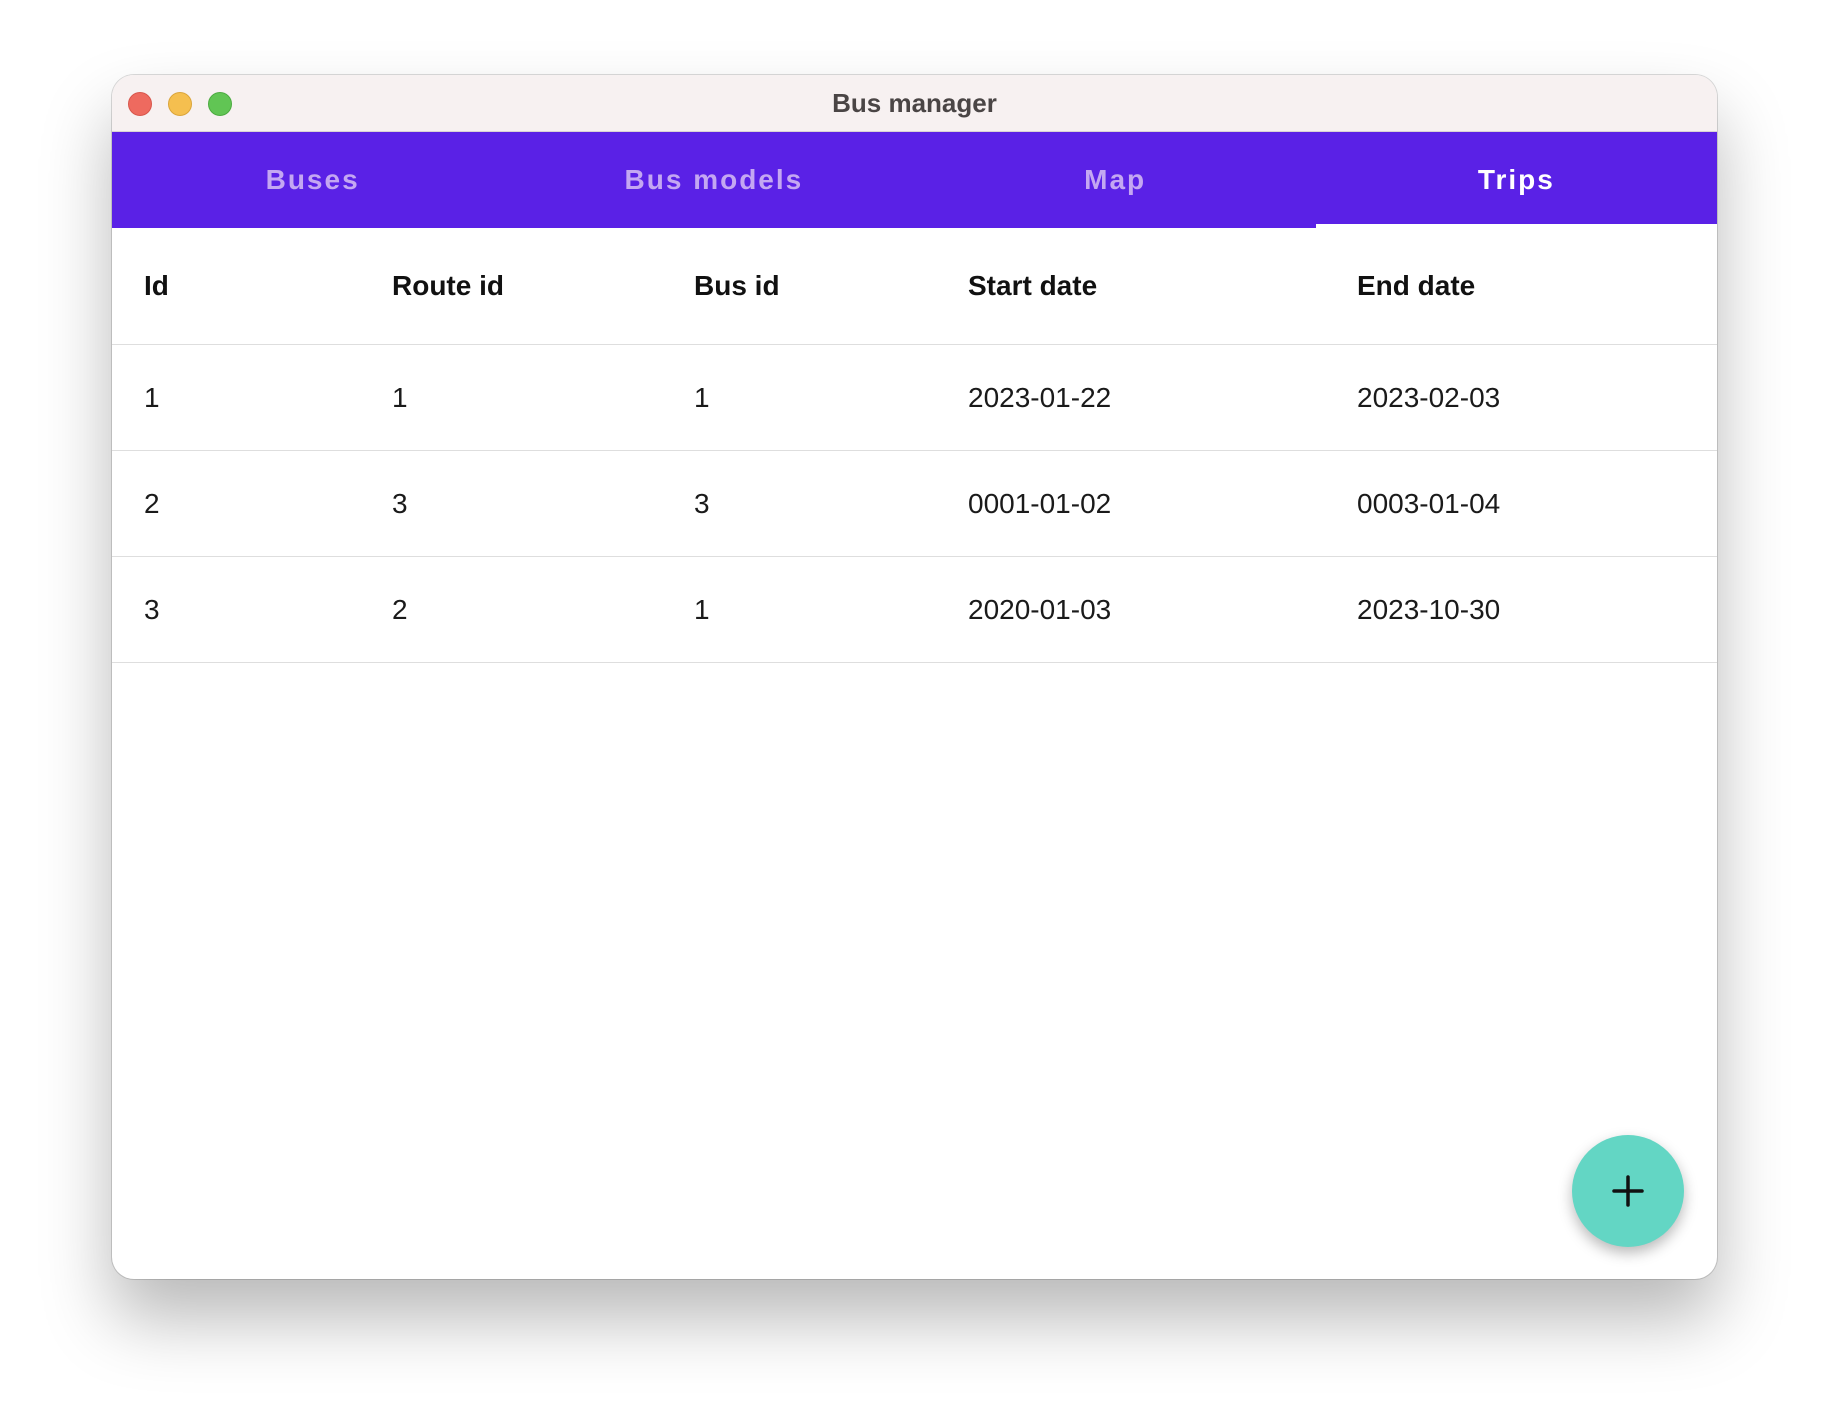 The width and height of the screenshot is (1824, 1424). I want to click on cell-id: 1, so click(152, 397).